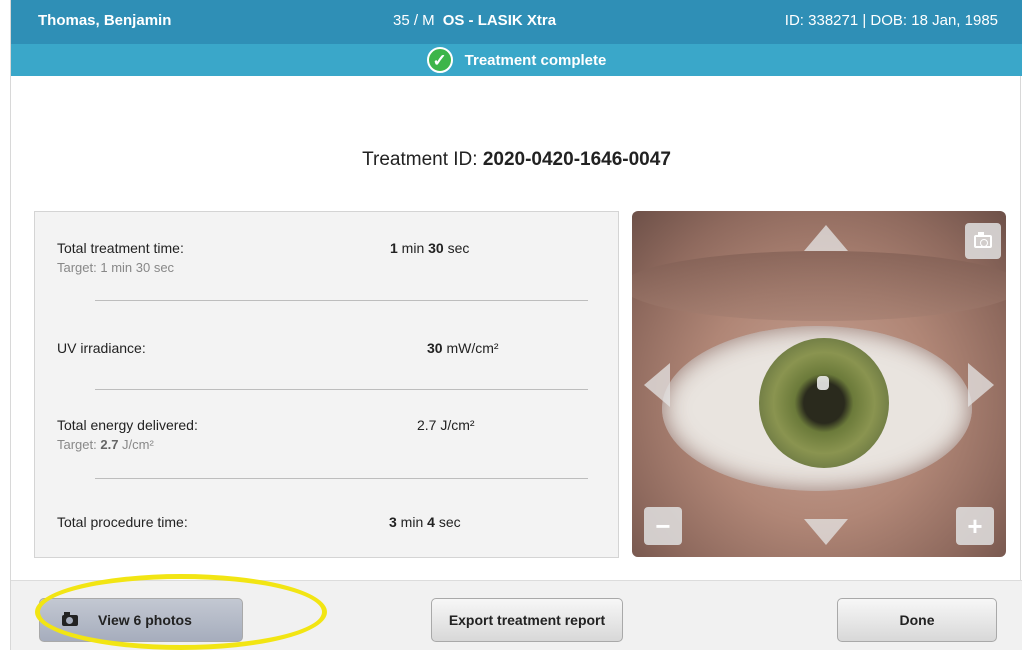 Image resolution: width=1031 pixels, height=650 pixels. I want to click on metric-label: Total treatment time:, so click(120, 248).